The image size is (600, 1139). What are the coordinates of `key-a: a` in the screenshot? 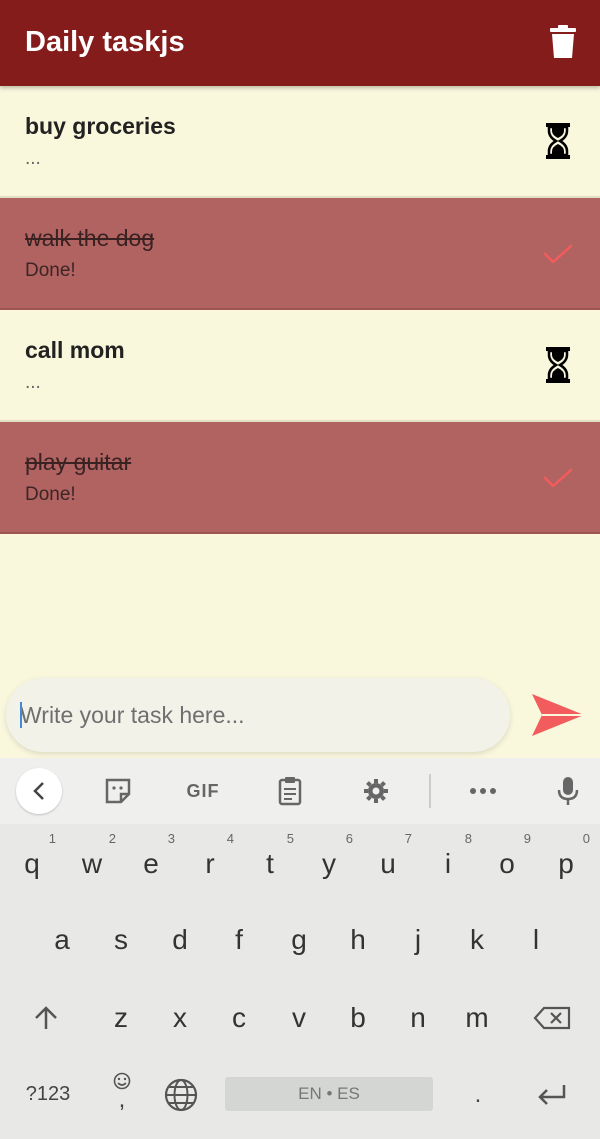 It's located at (62, 940).